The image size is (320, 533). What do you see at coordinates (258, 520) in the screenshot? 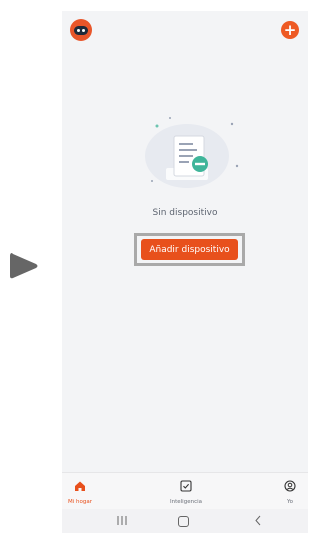
I see `back-icon` at bounding box center [258, 520].